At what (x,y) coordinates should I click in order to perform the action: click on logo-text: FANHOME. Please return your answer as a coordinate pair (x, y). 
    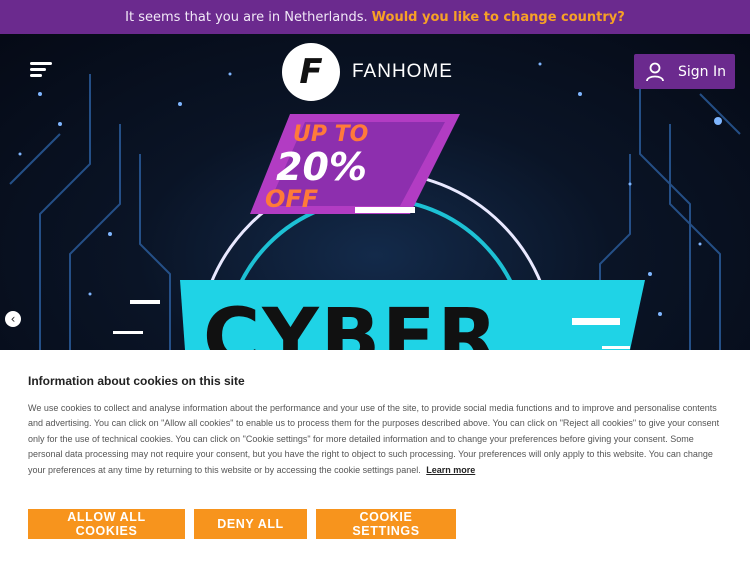
    Looking at the image, I should click on (402, 71).